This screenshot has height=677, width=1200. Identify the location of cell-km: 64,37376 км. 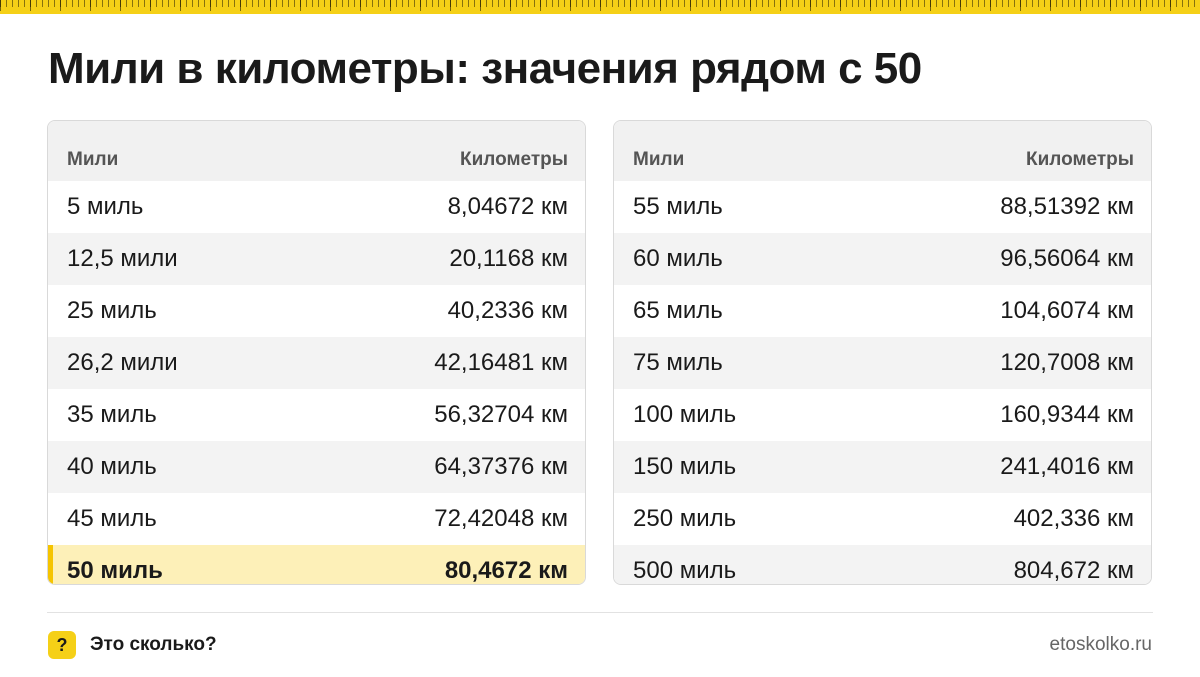
(501, 466).